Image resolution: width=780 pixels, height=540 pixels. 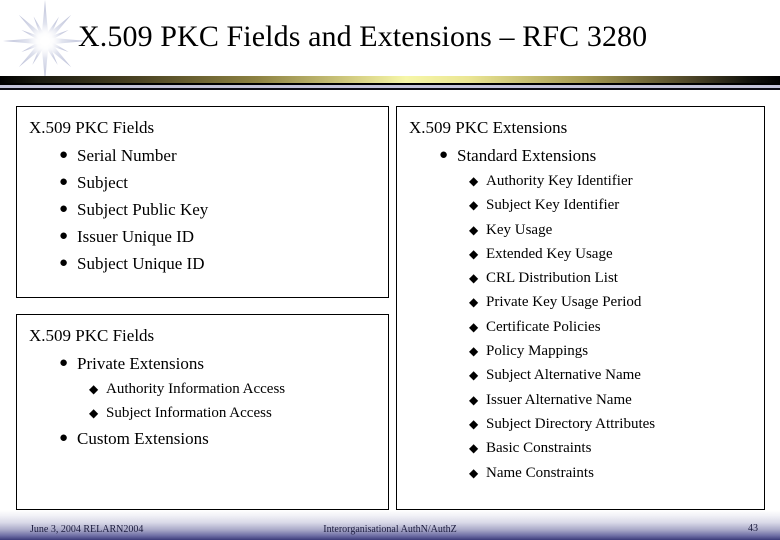 I want to click on pkc-fields-box-title: X.509 PKC Fields, so click(x=92, y=127).